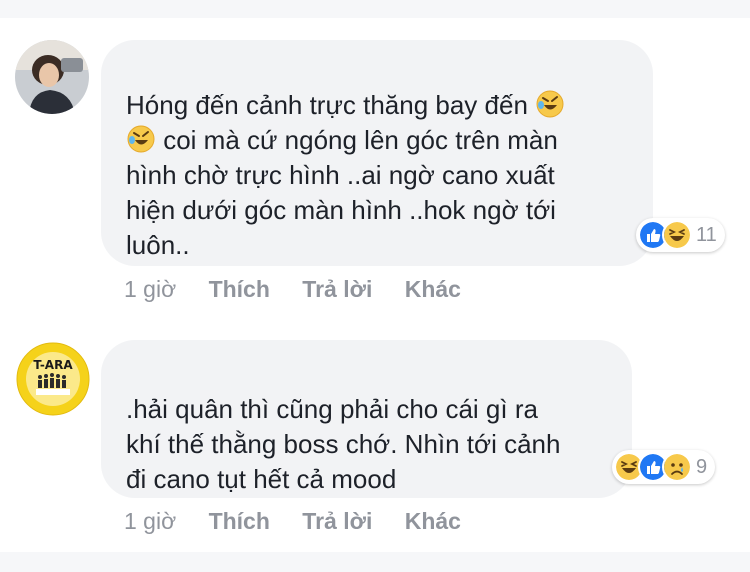 Image resolution: width=750 pixels, height=572 pixels. What do you see at coordinates (375, 9) in the screenshot?
I see `top-divider-band` at bounding box center [375, 9].